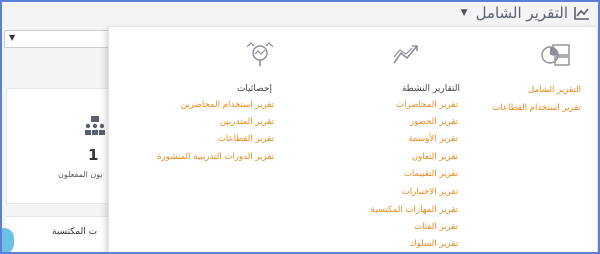  What do you see at coordinates (8, 240) in the screenshot?
I see `floating-action-button` at bounding box center [8, 240].